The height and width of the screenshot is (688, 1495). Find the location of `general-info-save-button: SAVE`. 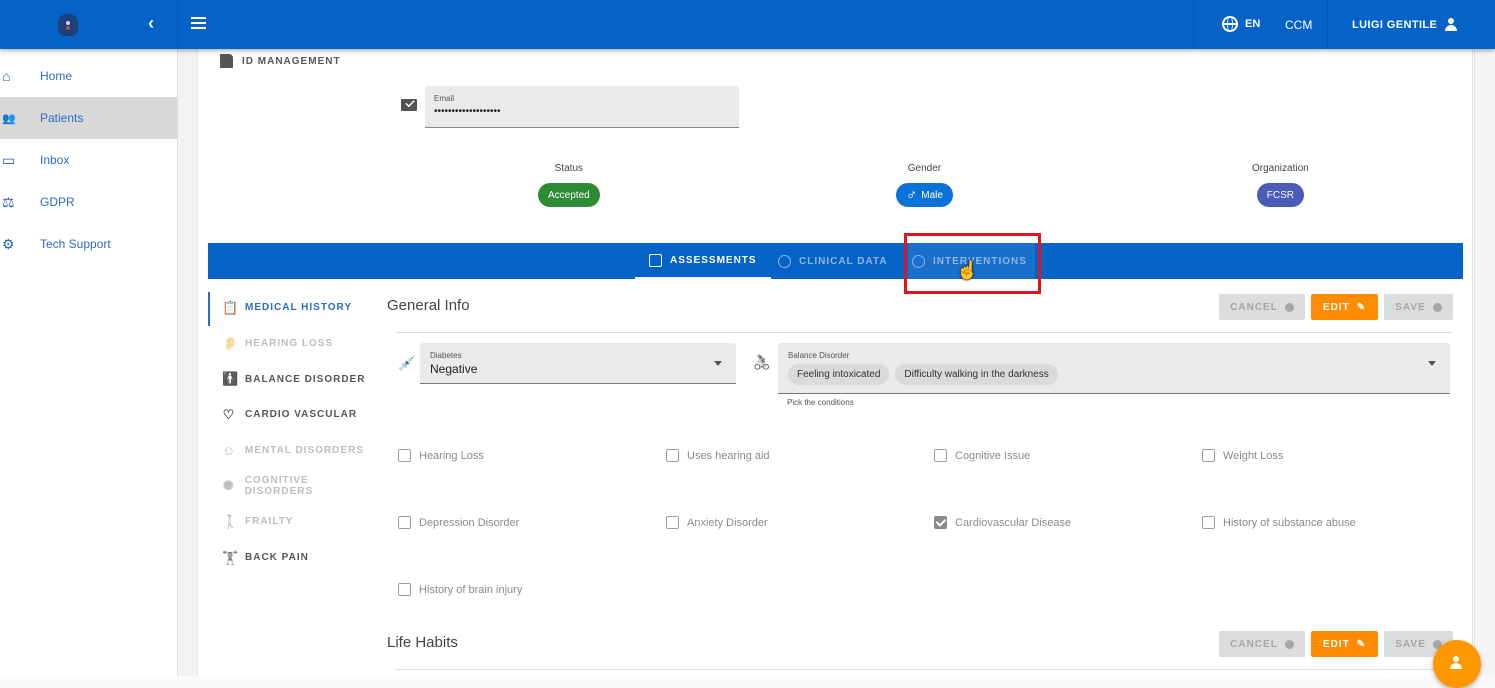

general-info-save-button: SAVE is located at coordinates (1418, 307).